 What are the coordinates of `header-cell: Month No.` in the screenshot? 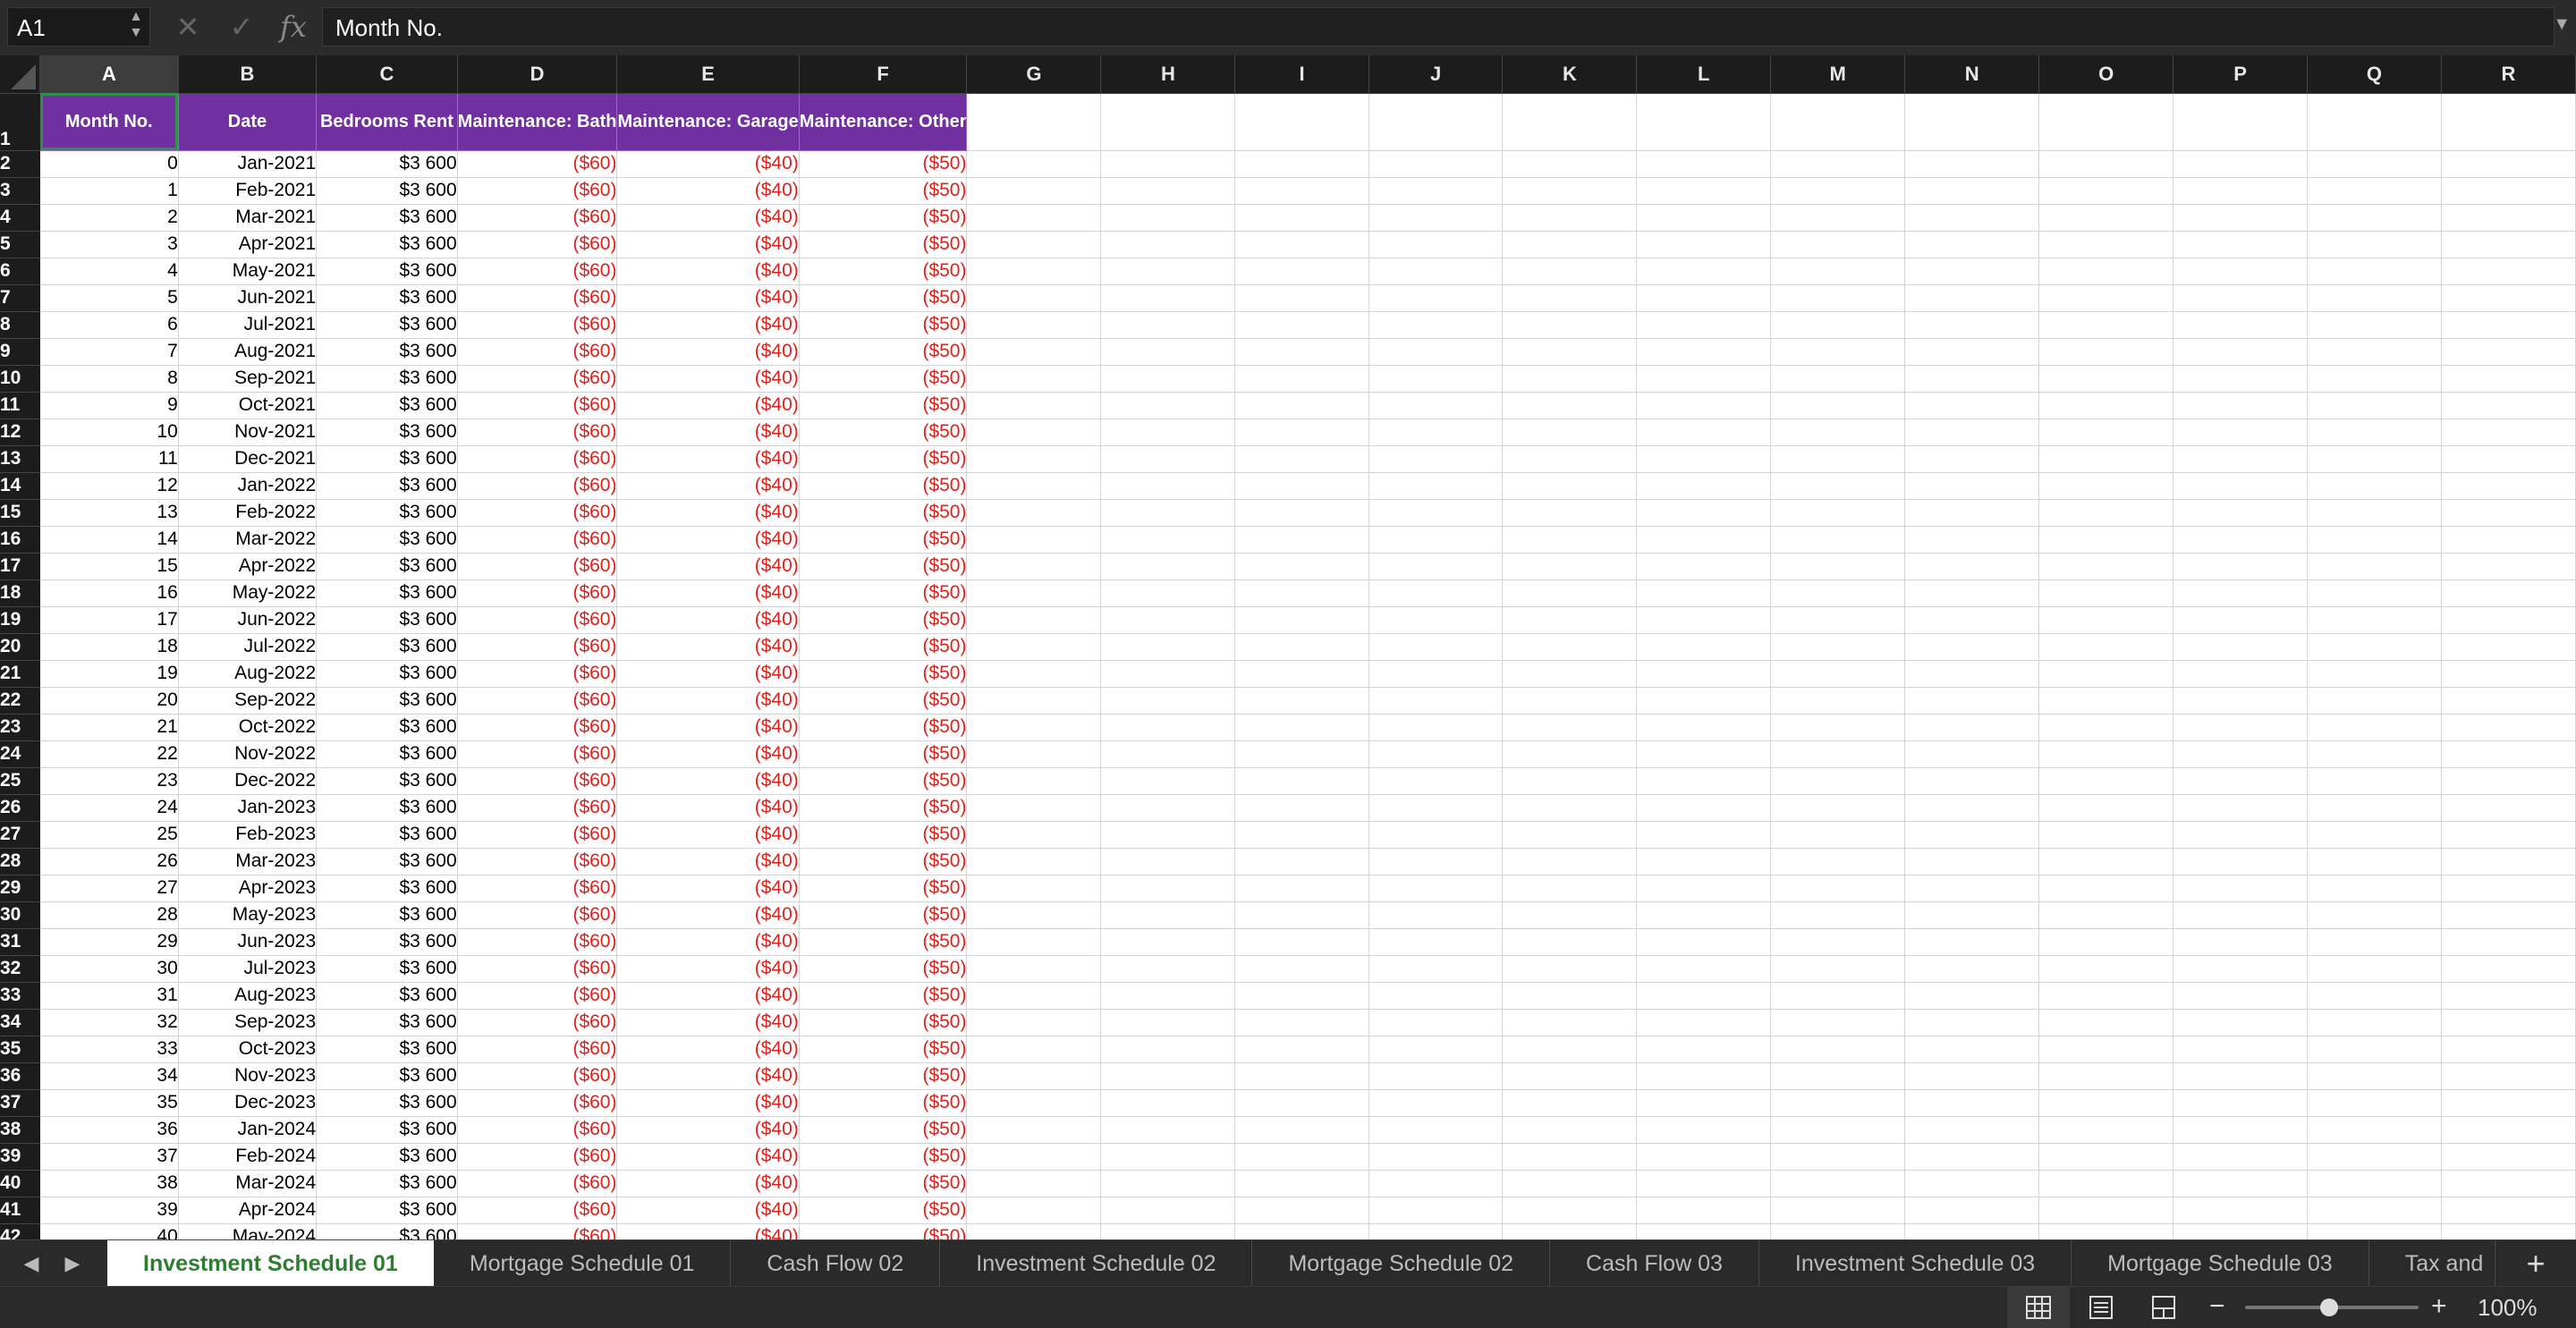 It's located at (109, 122).